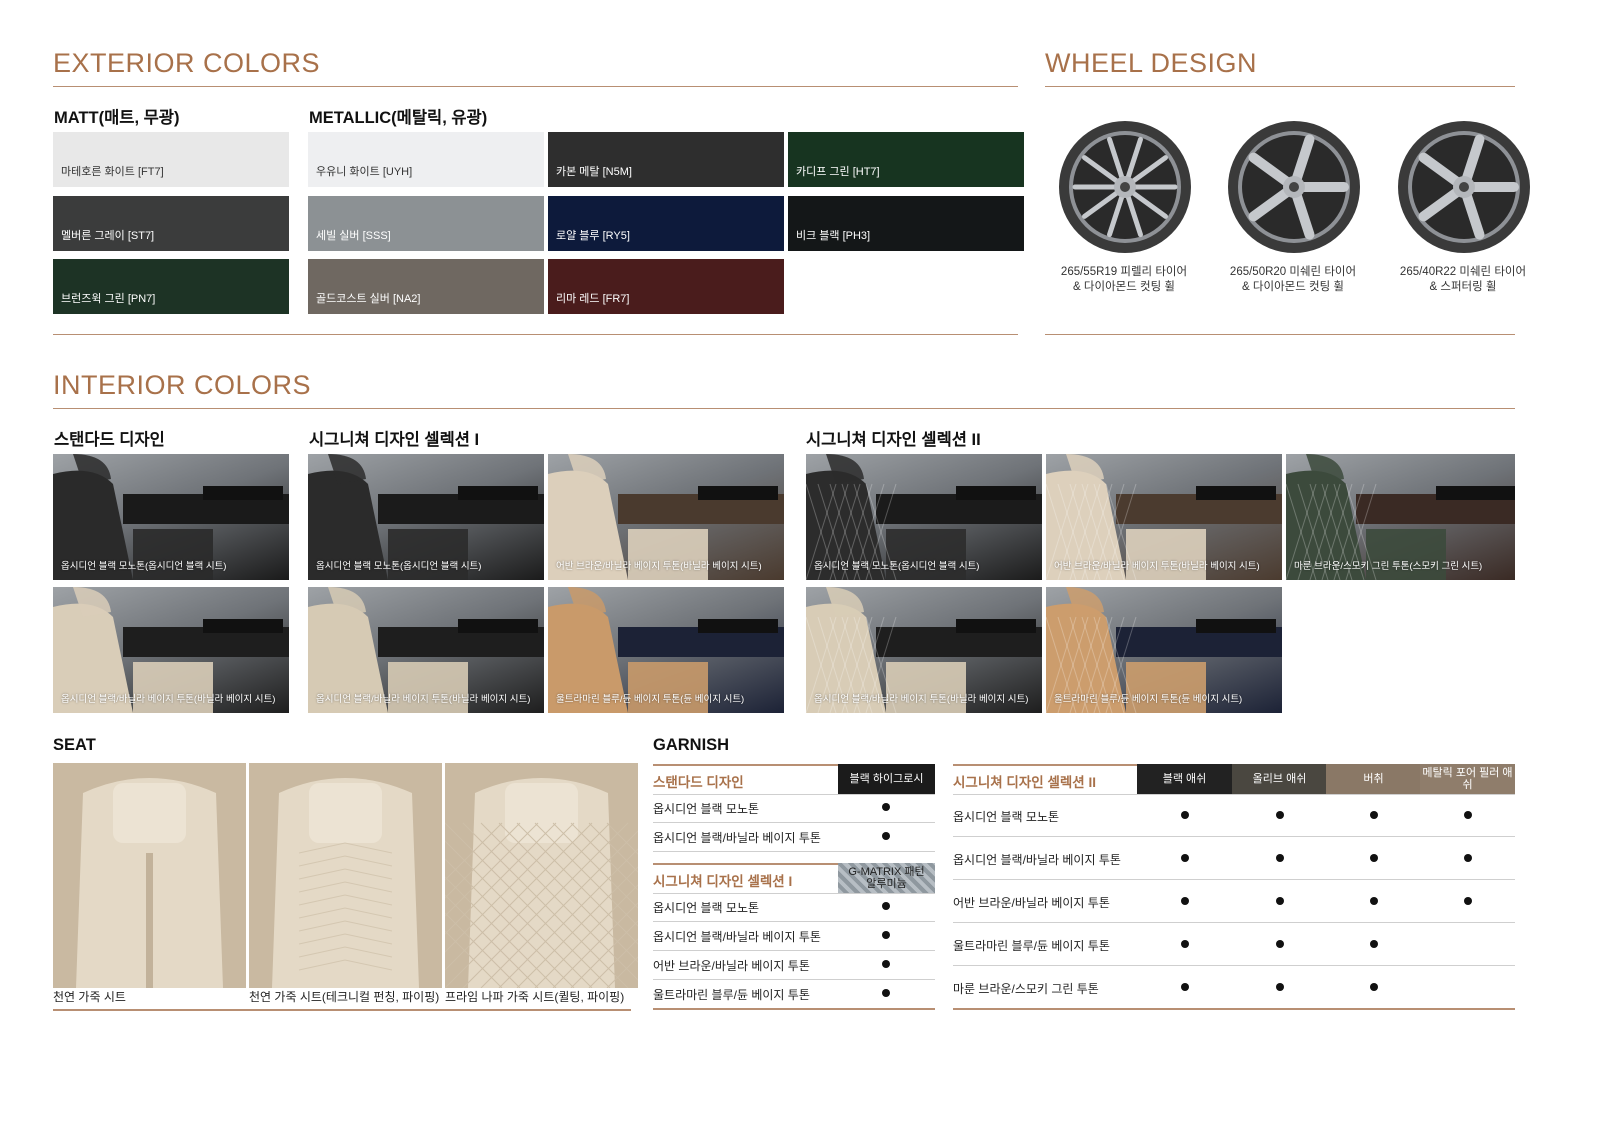 The width and height of the screenshot is (1603, 1141). What do you see at coordinates (1124, 272) in the screenshot?
I see `wheel-caption-line1: 265/55R19 피렐리 타이어` at bounding box center [1124, 272].